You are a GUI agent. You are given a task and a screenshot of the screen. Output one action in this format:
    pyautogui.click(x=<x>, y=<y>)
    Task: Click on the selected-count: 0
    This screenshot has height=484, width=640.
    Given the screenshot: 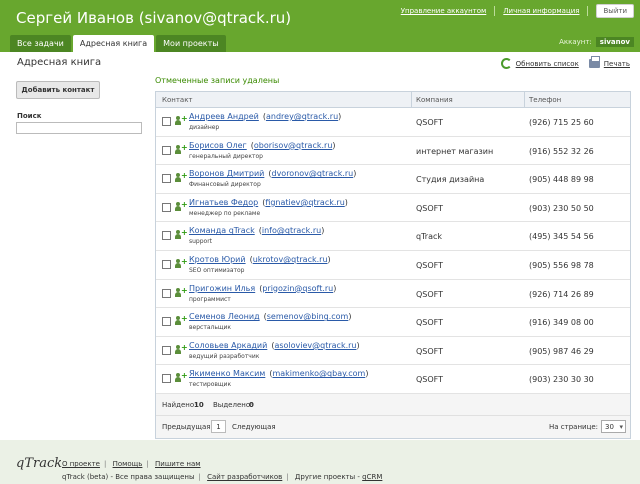 What is the action you would take?
    pyautogui.click(x=251, y=404)
    